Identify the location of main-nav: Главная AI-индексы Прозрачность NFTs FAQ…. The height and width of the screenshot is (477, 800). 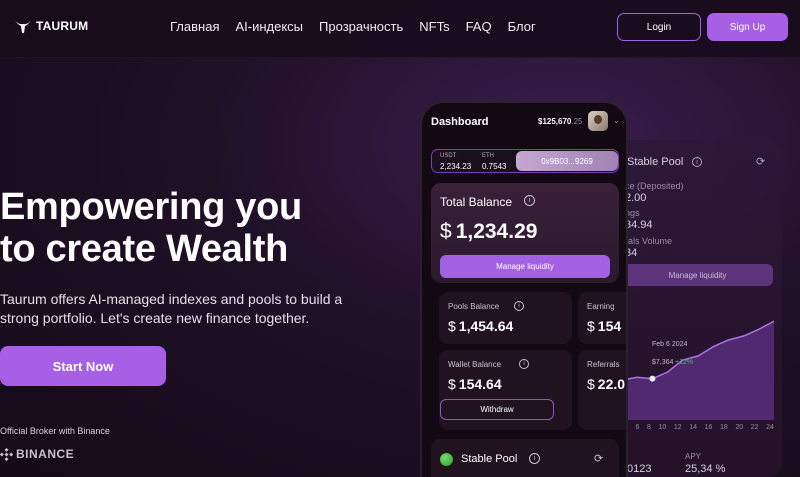
(353, 26).